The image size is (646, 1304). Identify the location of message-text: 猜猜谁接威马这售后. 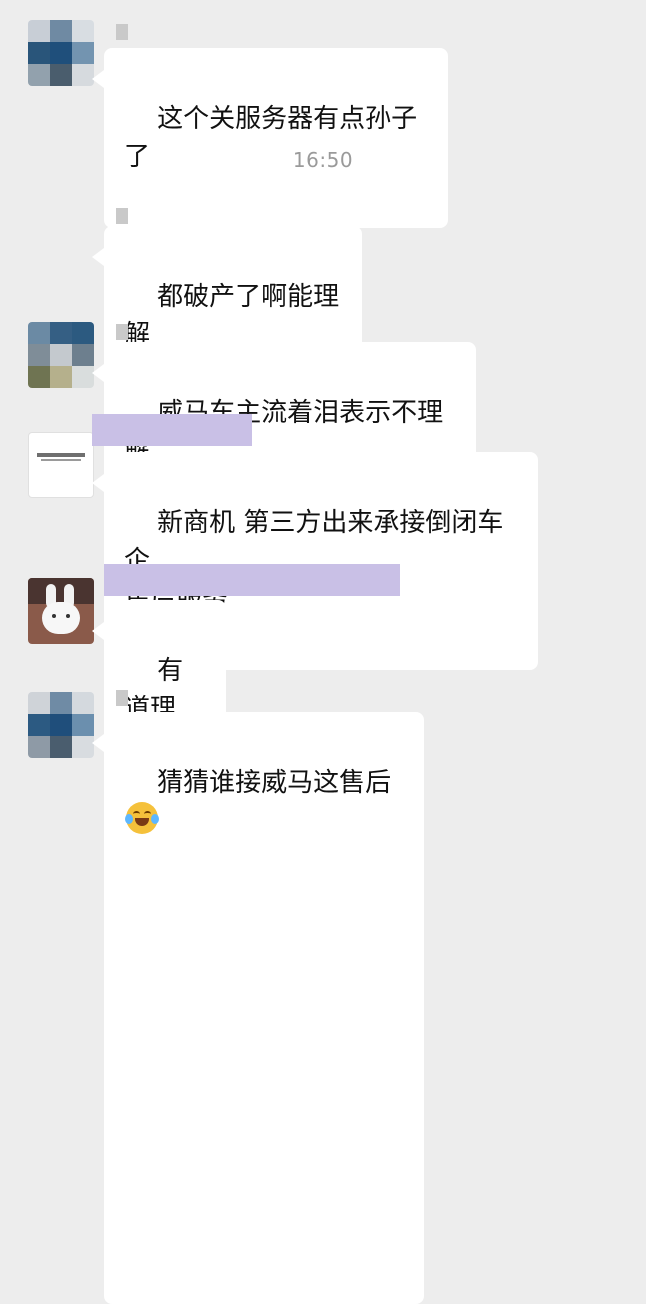
(274, 783).